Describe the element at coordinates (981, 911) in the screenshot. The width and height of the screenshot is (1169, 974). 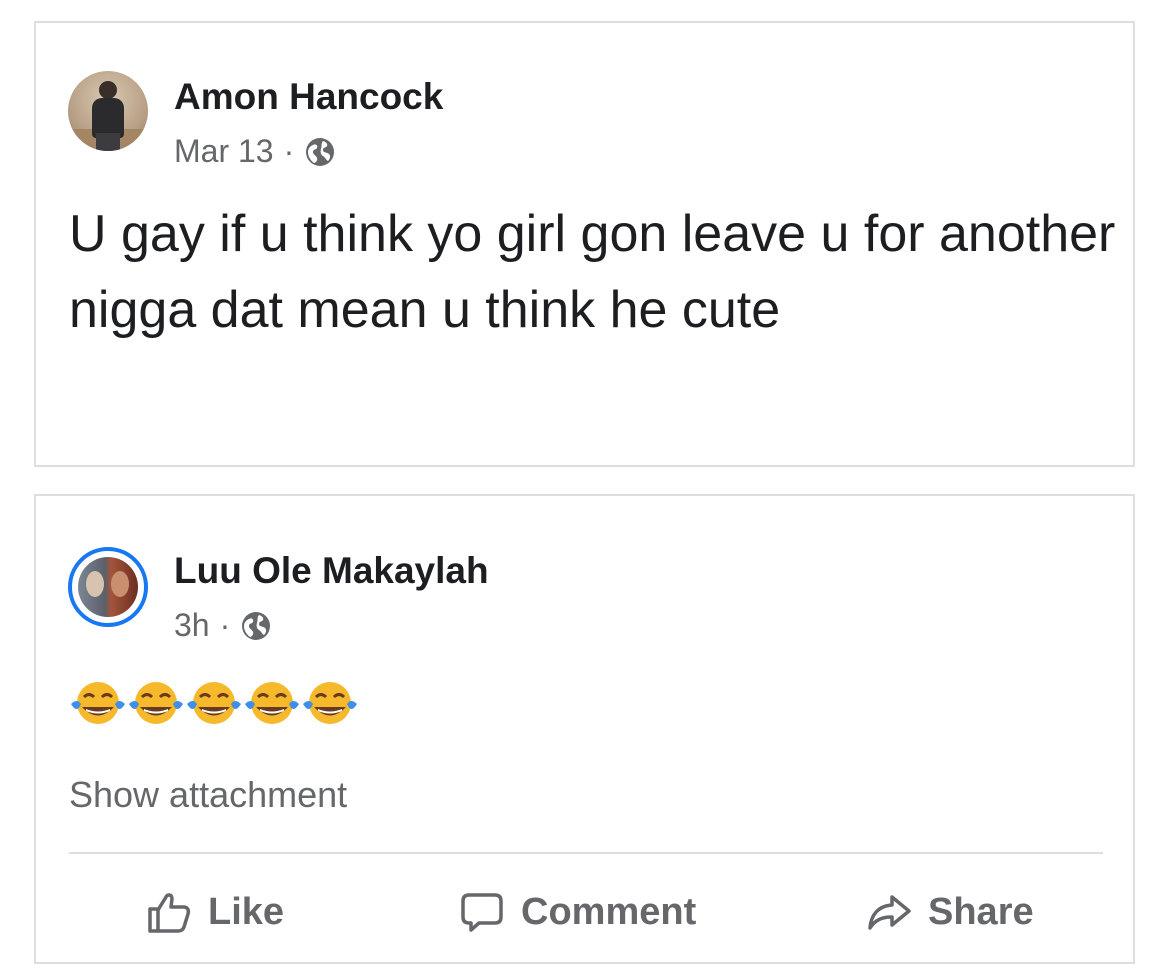
I see `share-label: Share` at that location.